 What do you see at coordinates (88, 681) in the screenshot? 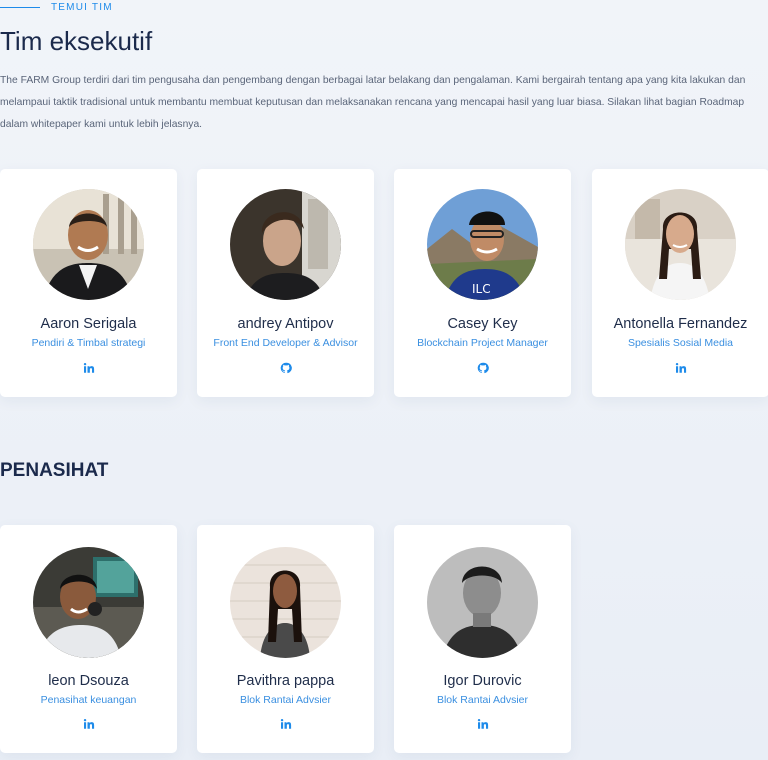
I see `member-name: leon Dsouza` at bounding box center [88, 681].